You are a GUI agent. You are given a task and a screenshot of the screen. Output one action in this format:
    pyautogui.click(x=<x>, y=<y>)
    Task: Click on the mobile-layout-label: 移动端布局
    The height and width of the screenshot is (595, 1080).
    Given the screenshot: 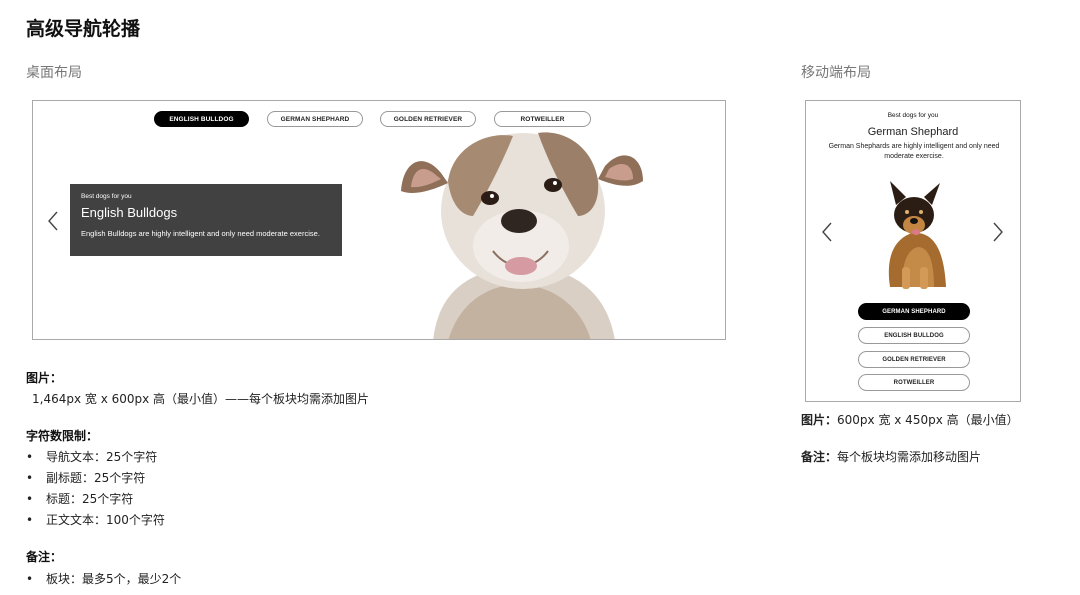 What is the action you would take?
    pyautogui.click(x=836, y=73)
    